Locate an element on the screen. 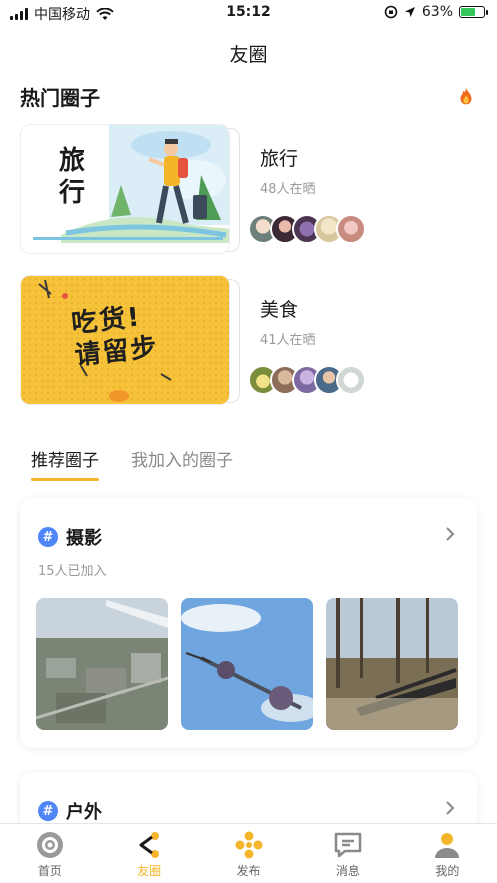  tabbar-label: 我的 is located at coordinates (447, 871).